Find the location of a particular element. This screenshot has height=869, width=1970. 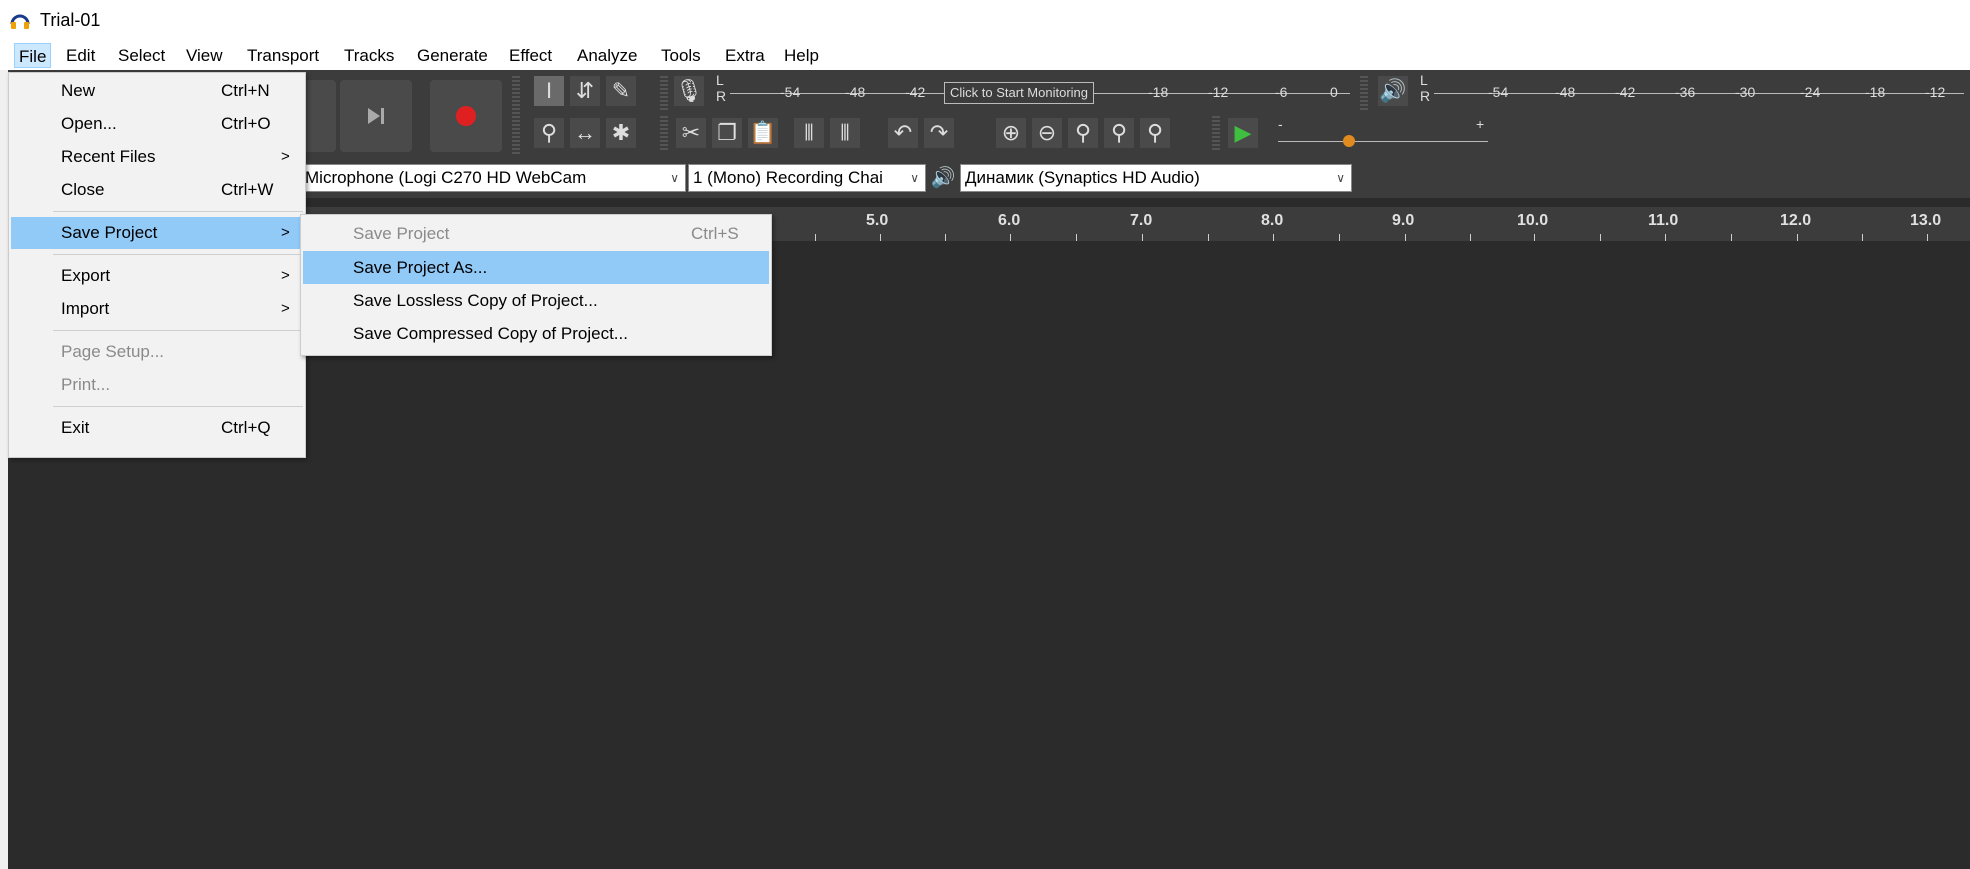

draw-tool-icon: ✎ is located at coordinates (621, 91).